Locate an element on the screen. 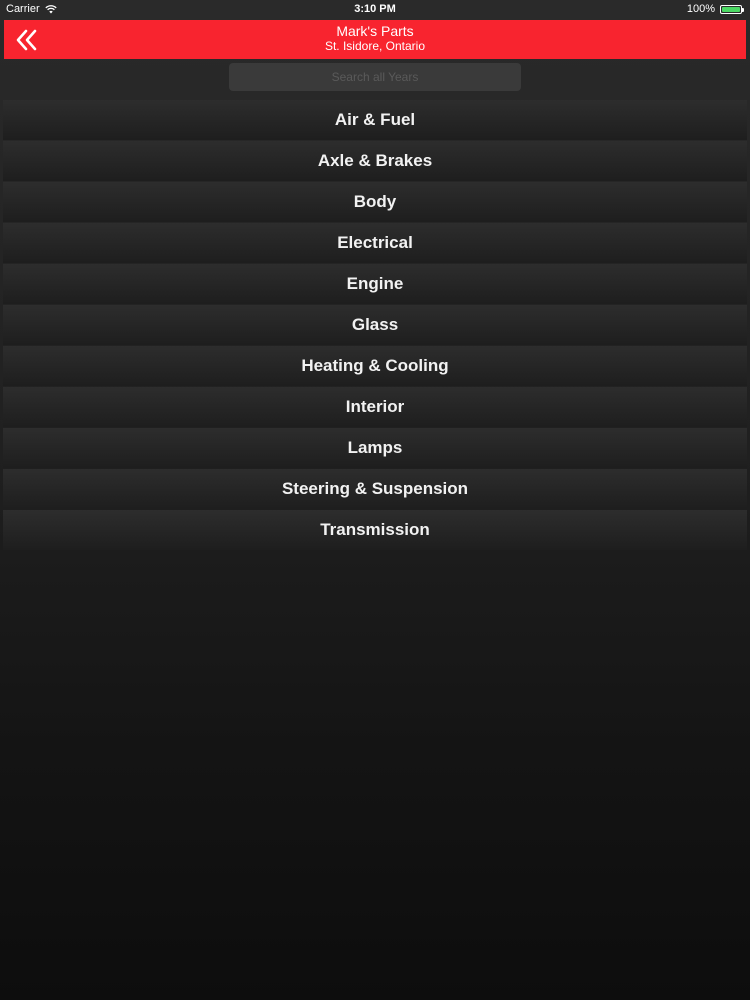  category-item: Air & Fuel is located at coordinates (375, 120).